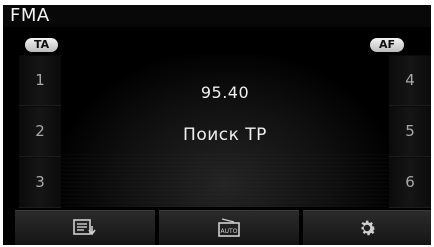  I want to click on top-bar: FMA, so click(217, 16).